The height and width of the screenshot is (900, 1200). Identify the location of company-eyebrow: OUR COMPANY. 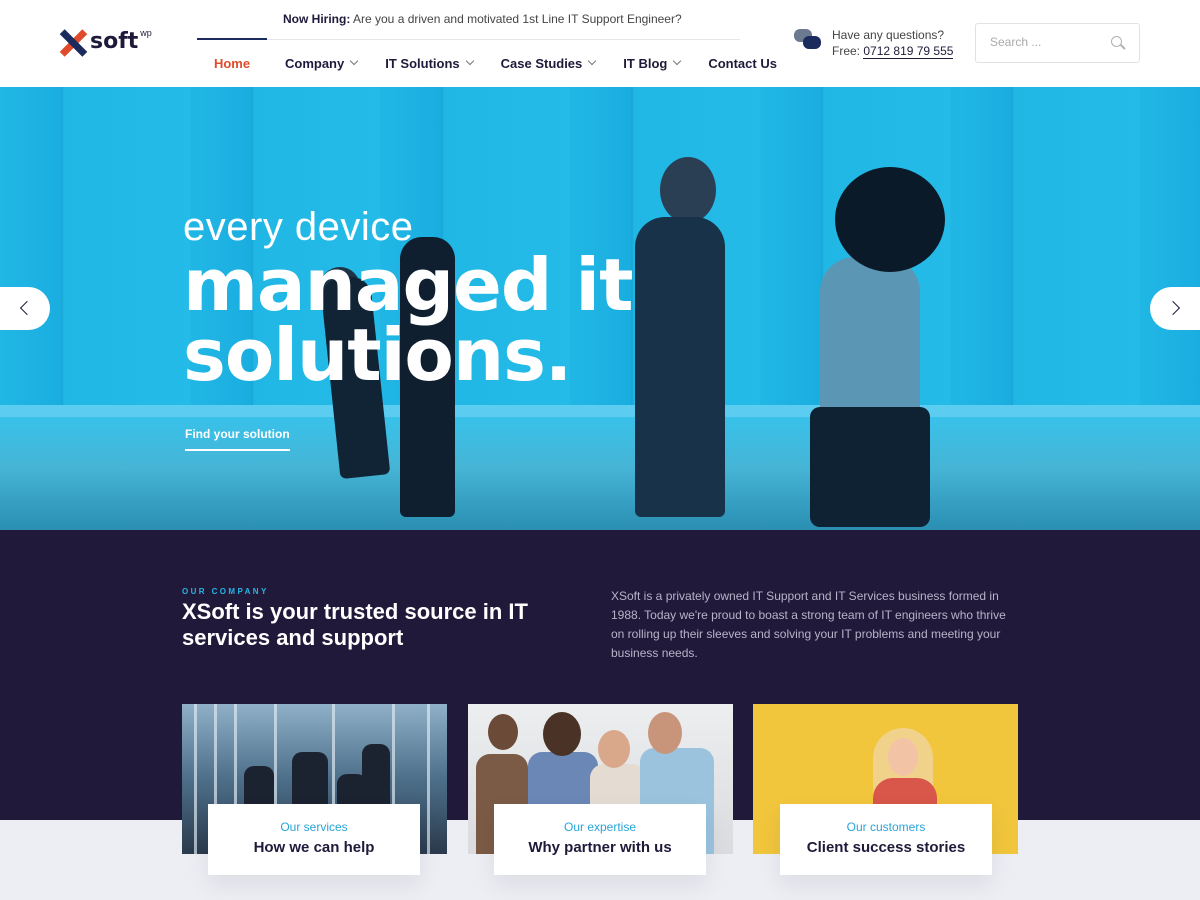
(225, 591).